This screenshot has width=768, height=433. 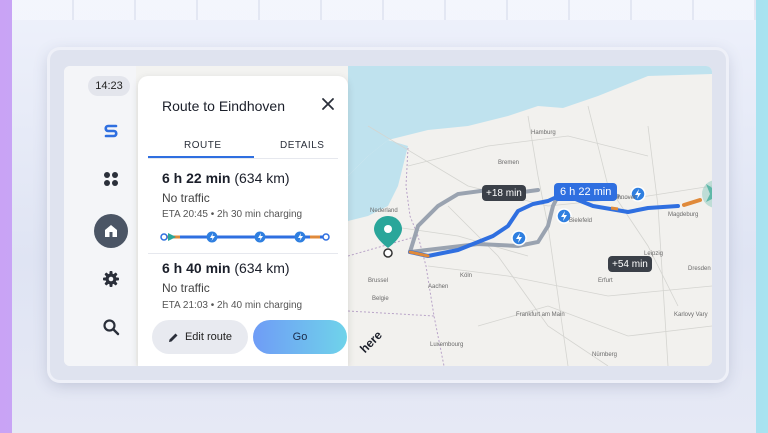 What do you see at coordinates (630, 264) in the screenshot?
I see `alt-route-2-label: +54 min` at bounding box center [630, 264].